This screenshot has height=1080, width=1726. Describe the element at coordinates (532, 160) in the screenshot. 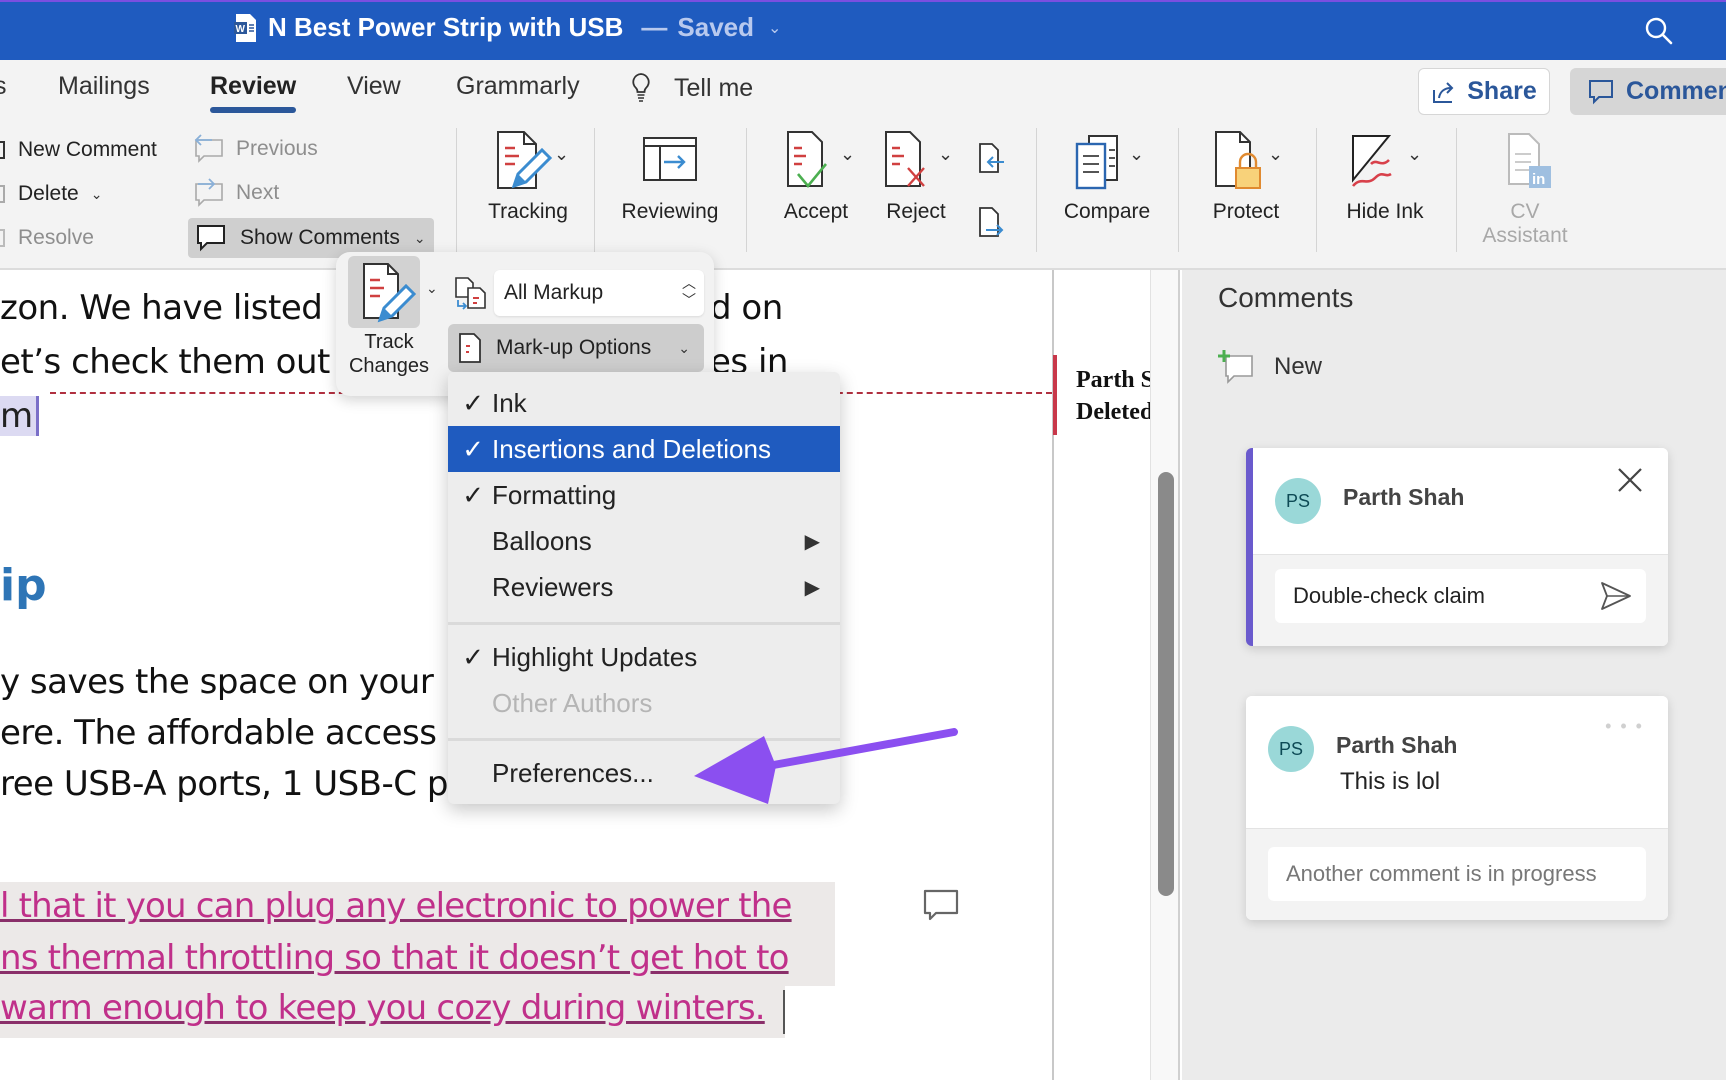

I see `track-changes-icon: ⌄` at that location.